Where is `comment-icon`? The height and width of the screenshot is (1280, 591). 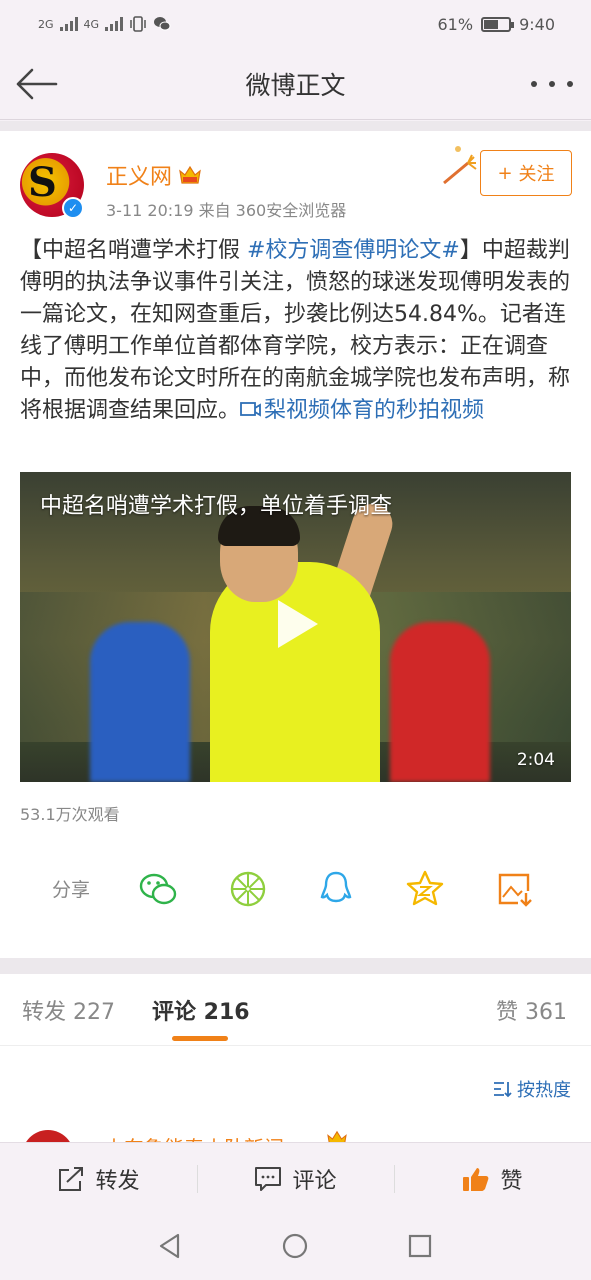
comment-icon is located at coordinates (268, 1178).